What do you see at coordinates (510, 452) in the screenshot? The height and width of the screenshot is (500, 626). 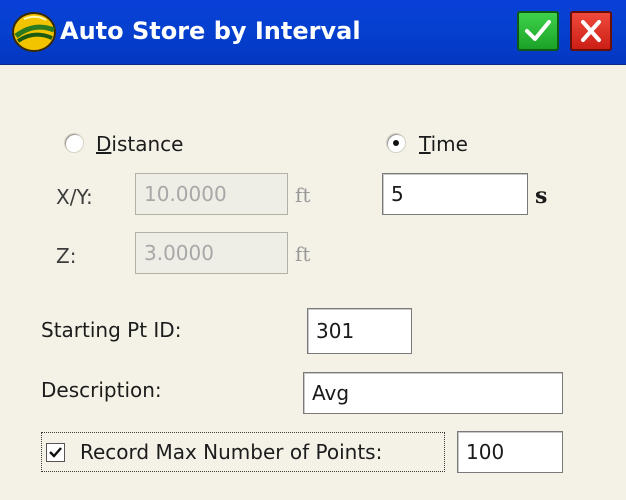 I see `max-points-field: 100` at bounding box center [510, 452].